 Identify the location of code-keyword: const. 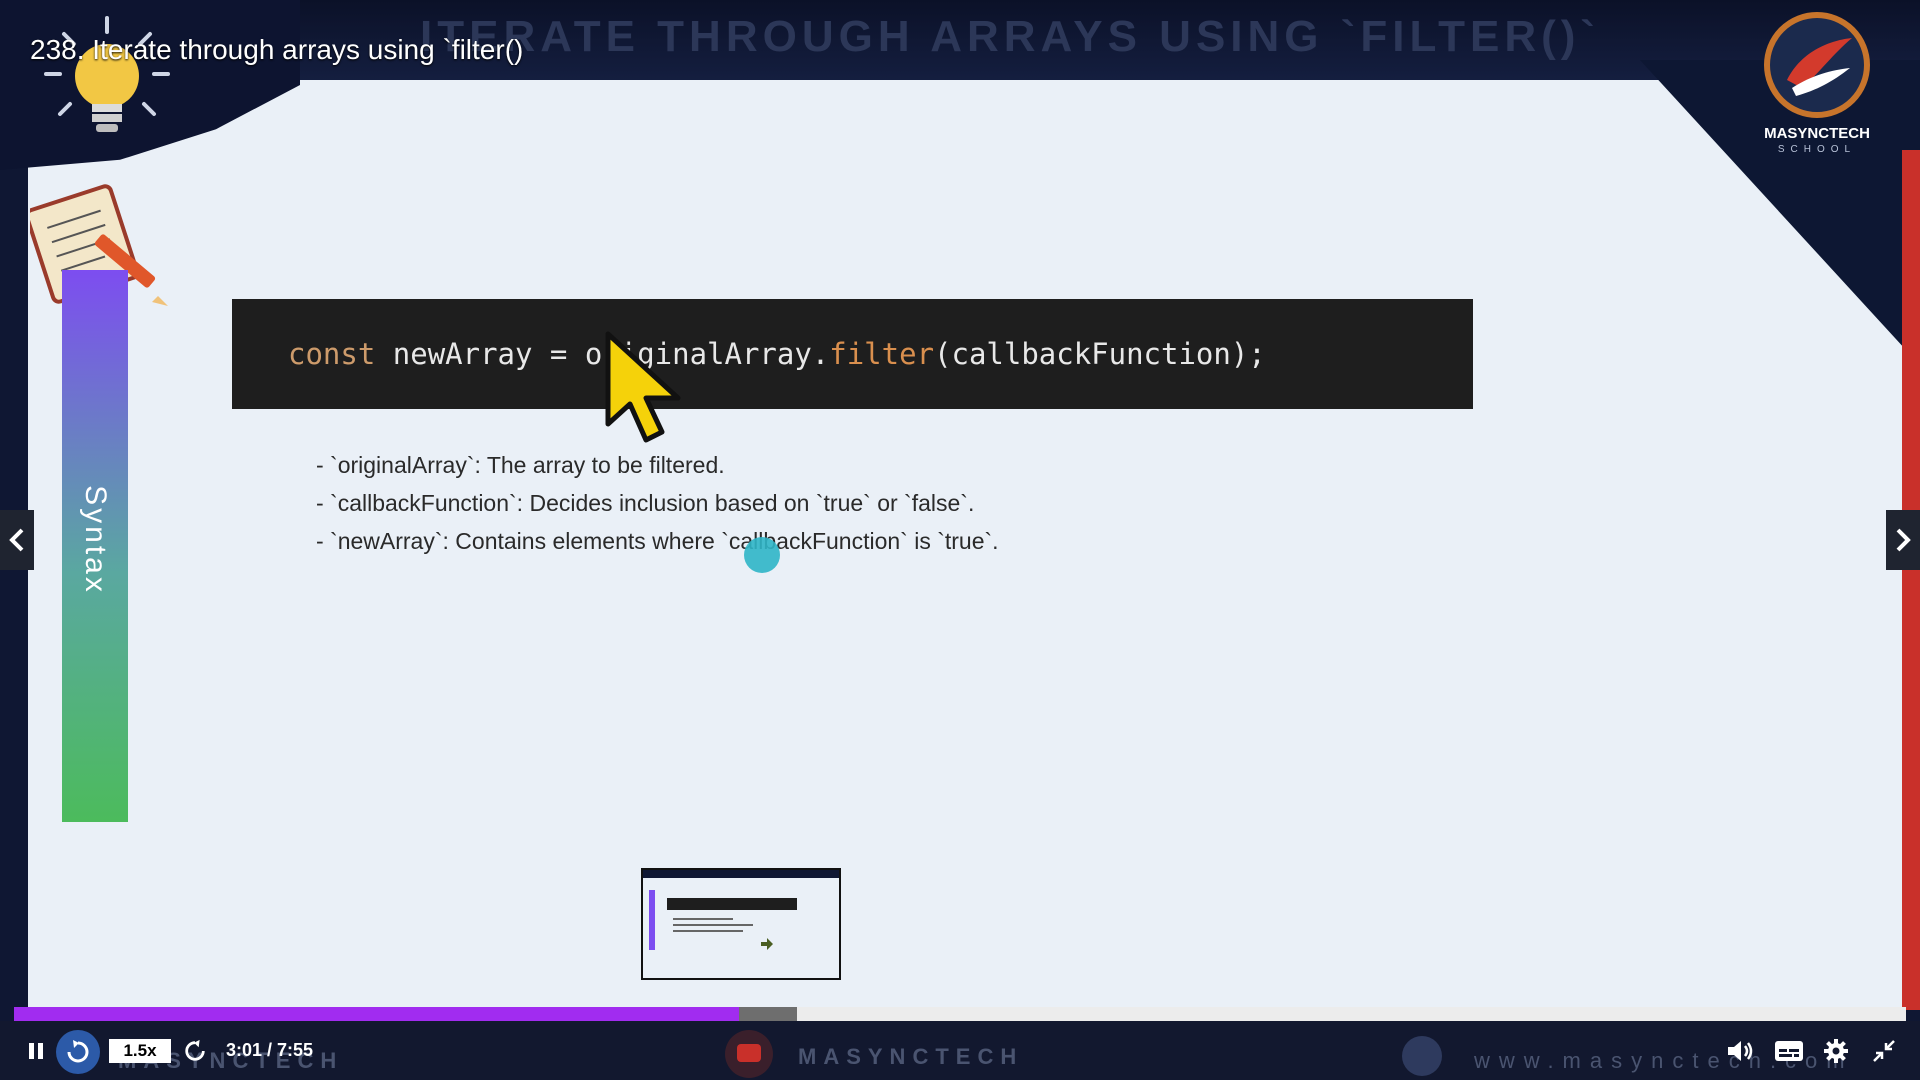
(332, 354).